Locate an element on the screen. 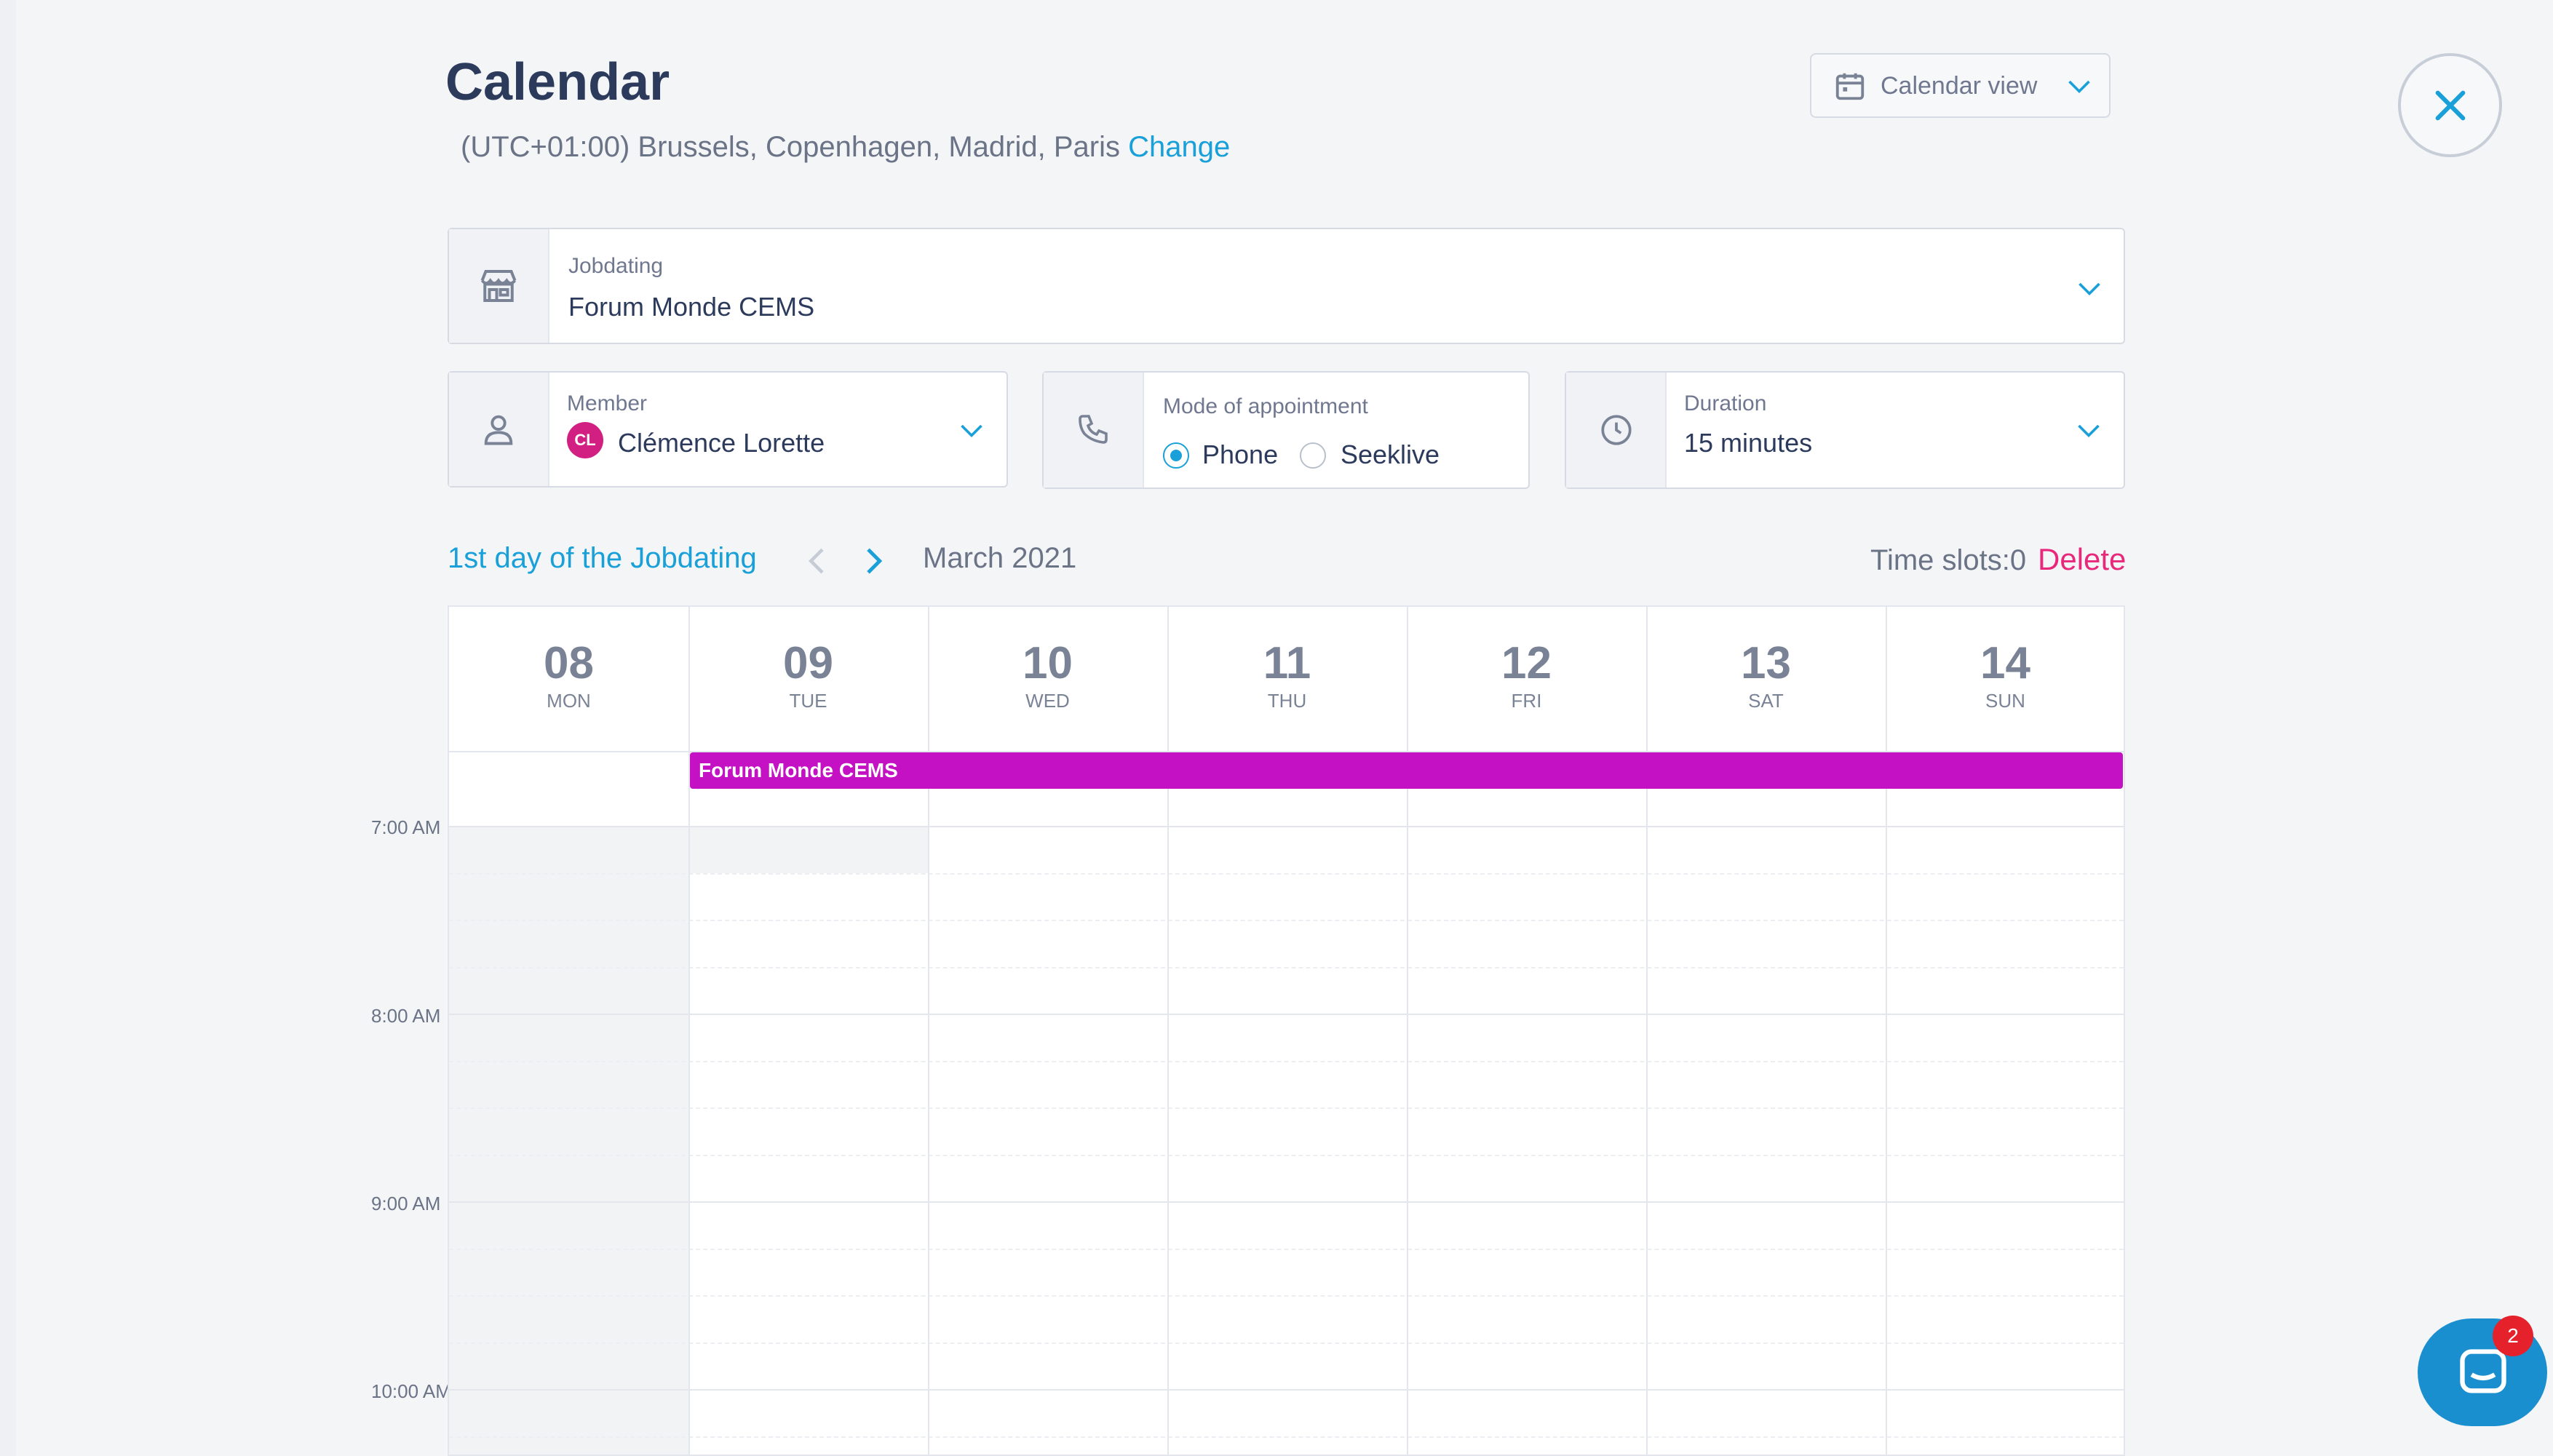  phone-option-label: Phone is located at coordinates (1240, 454).